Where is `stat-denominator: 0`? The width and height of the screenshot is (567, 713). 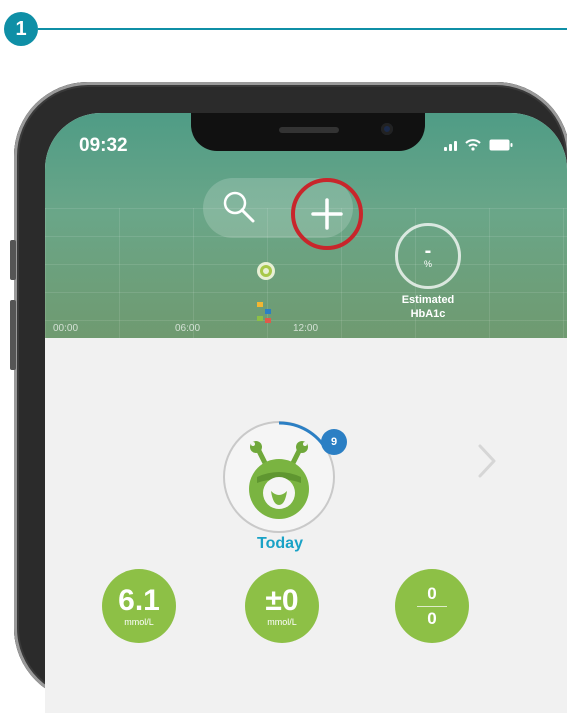 stat-denominator: 0 is located at coordinates (432, 618).